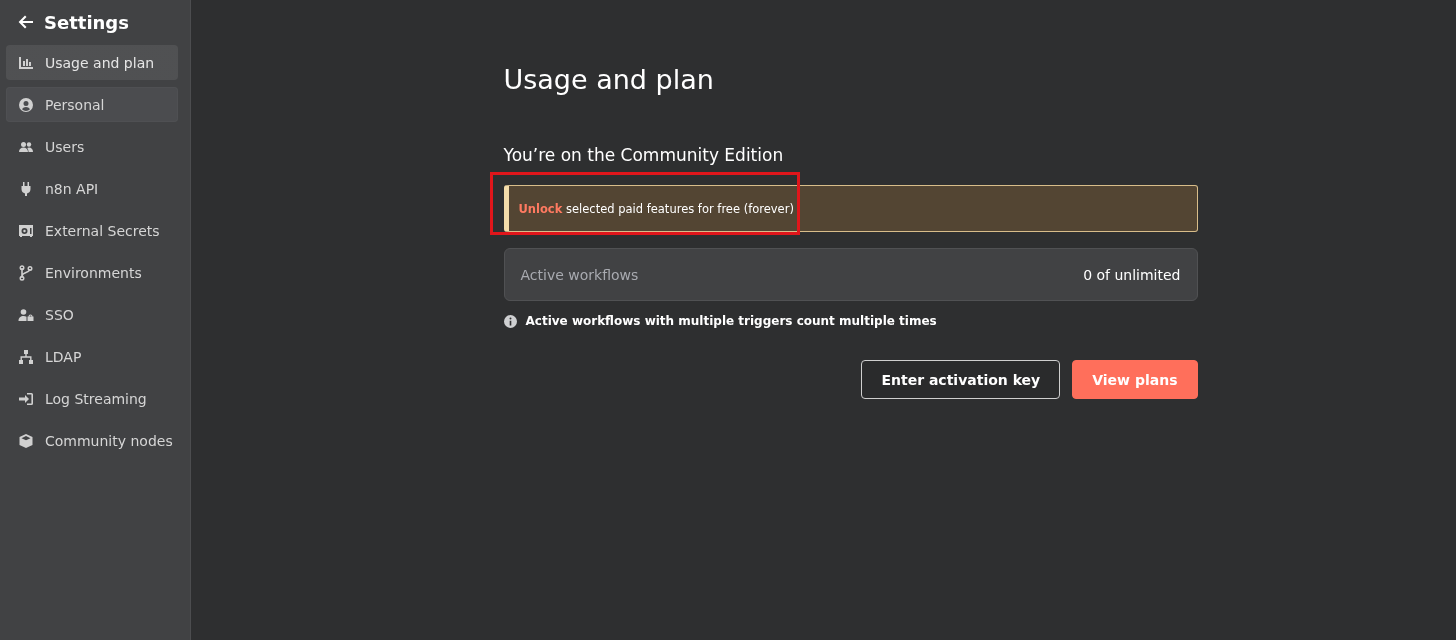  I want to click on sidebar-item: LDAP, so click(92, 356).